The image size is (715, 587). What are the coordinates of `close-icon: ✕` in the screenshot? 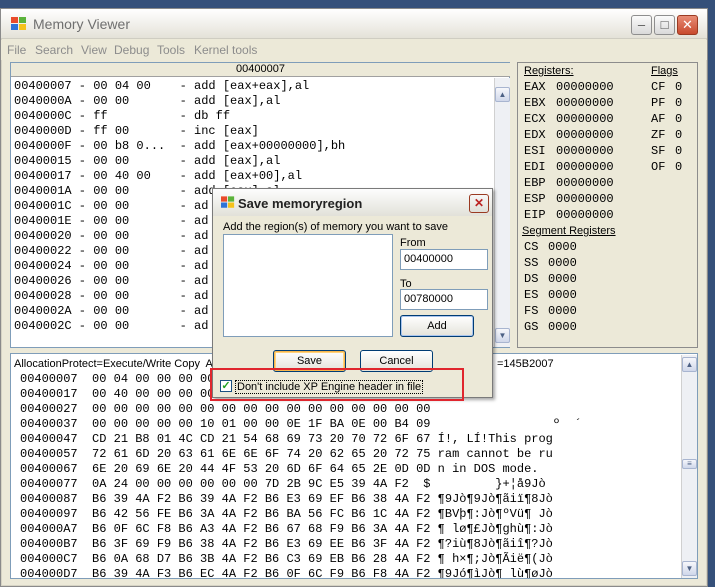 It's located at (687, 24).